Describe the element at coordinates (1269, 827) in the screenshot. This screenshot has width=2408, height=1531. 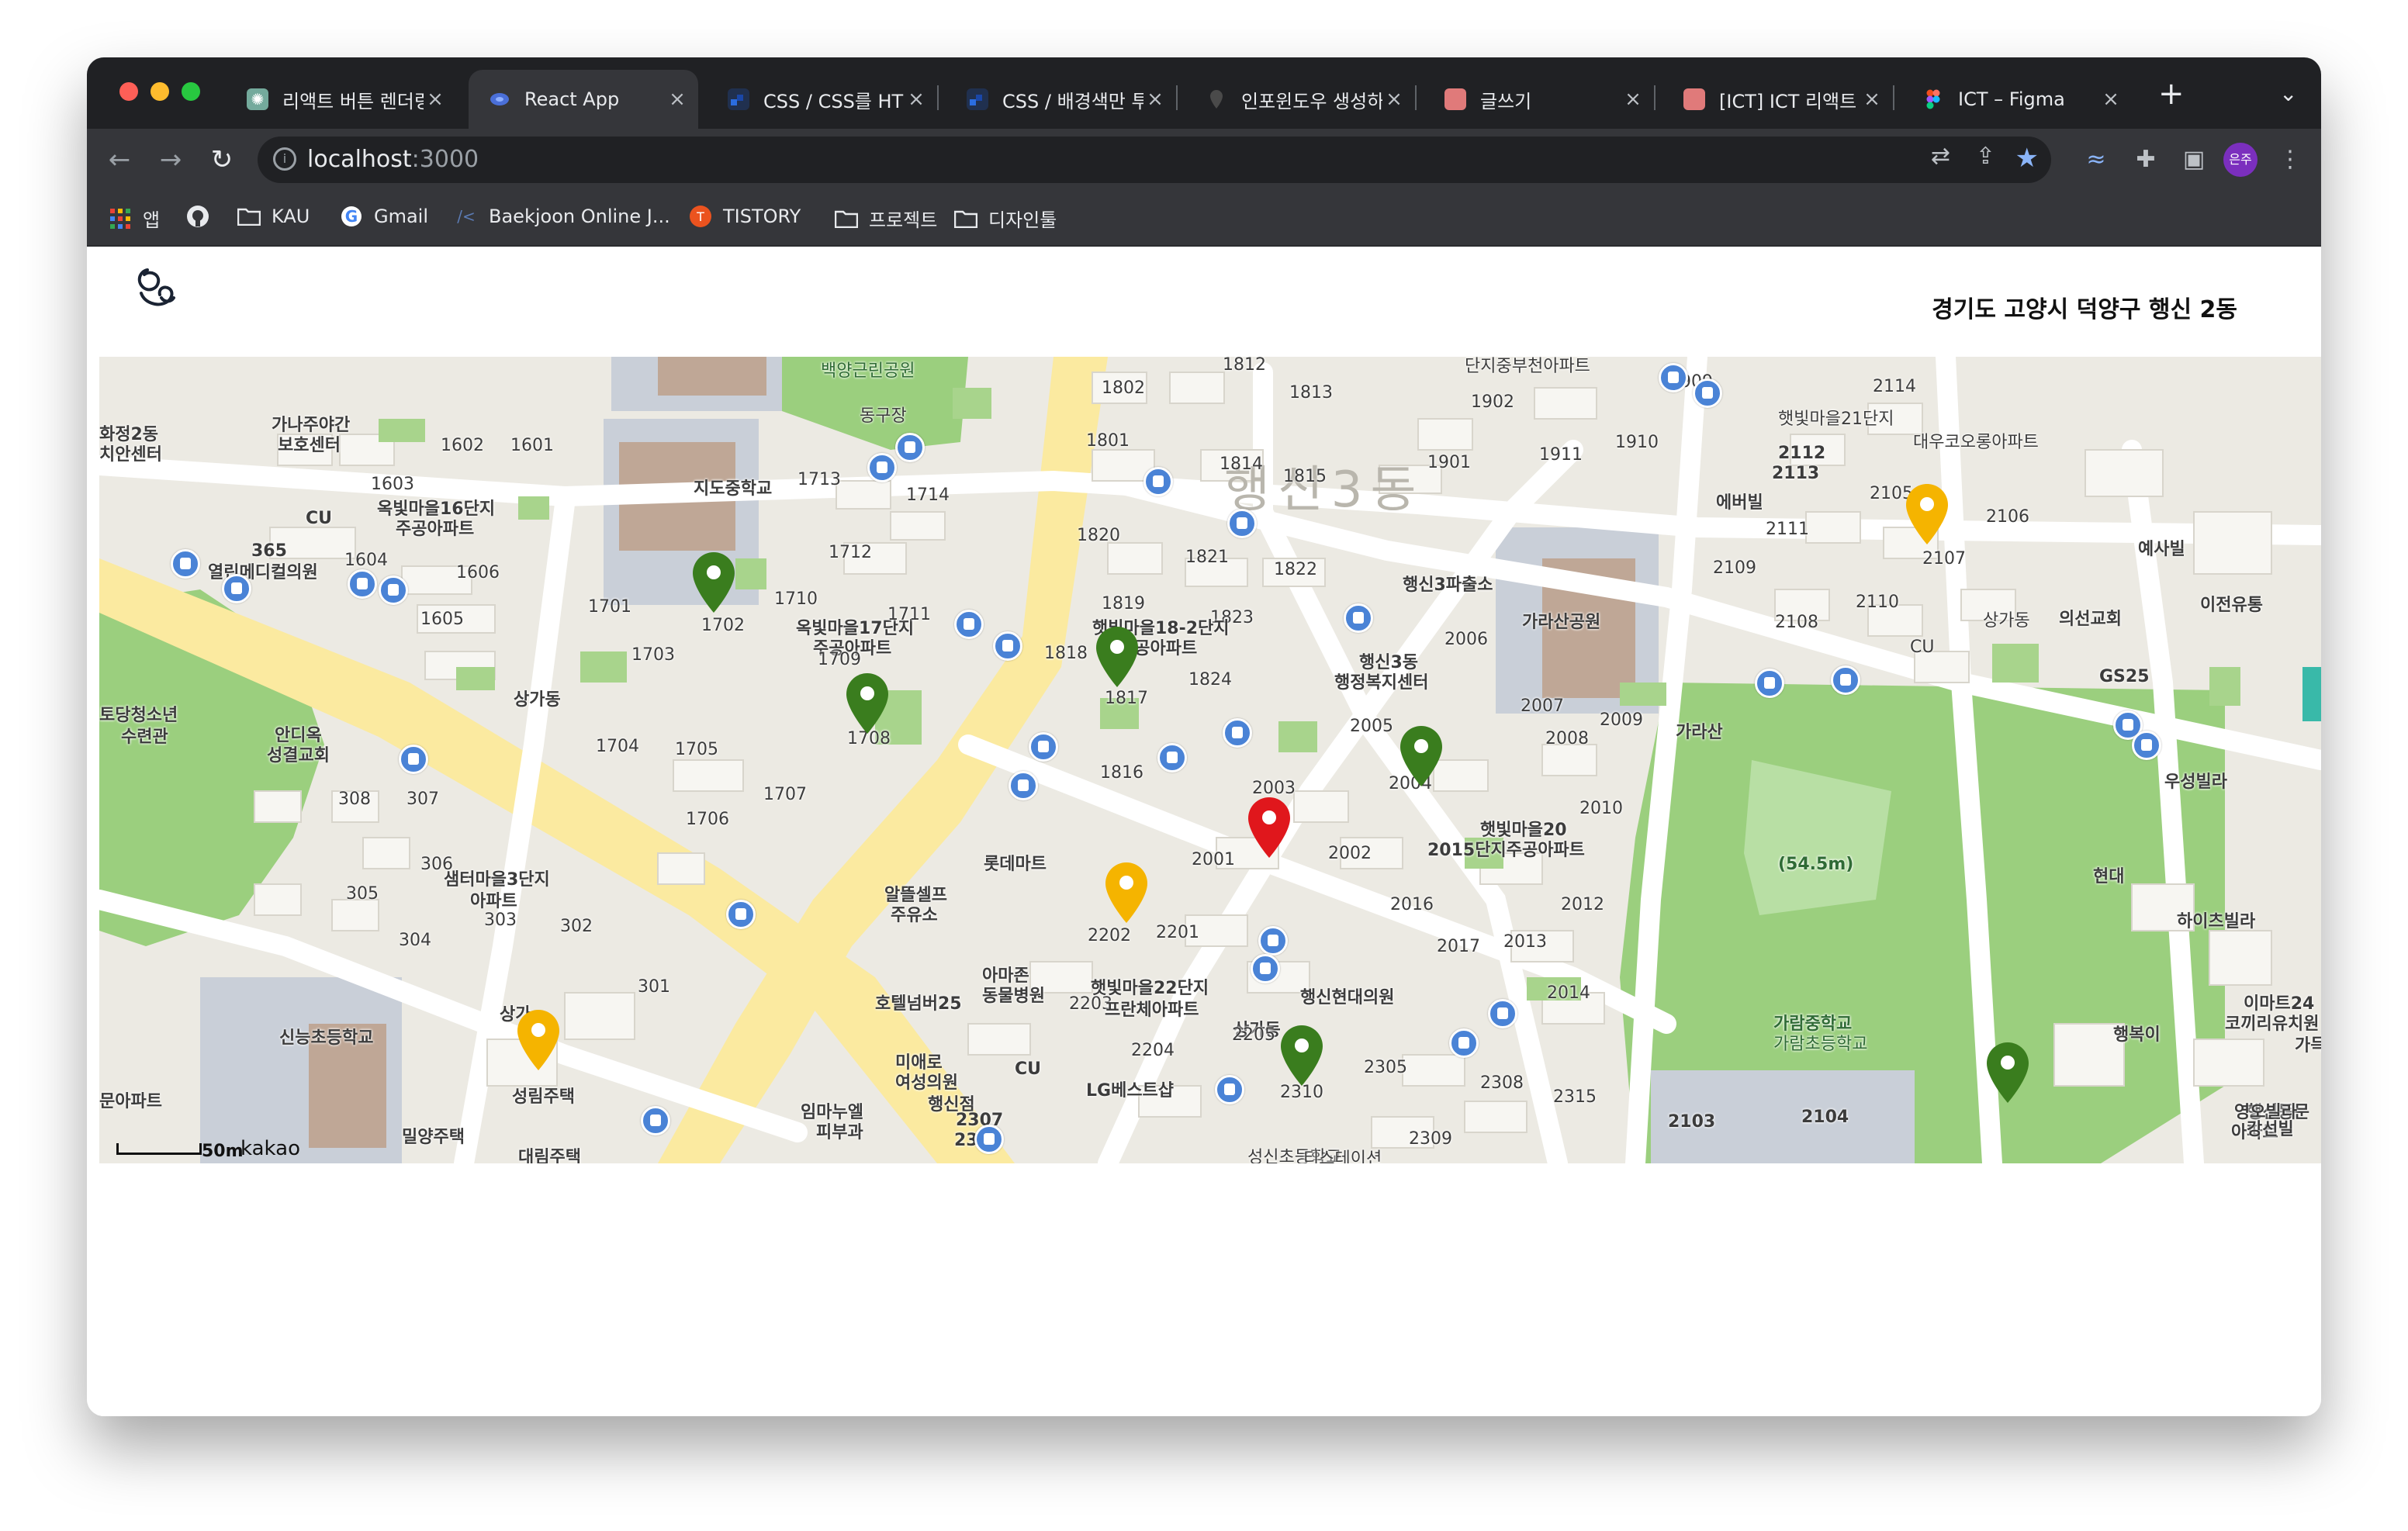
I see `red-marker-icon` at that location.